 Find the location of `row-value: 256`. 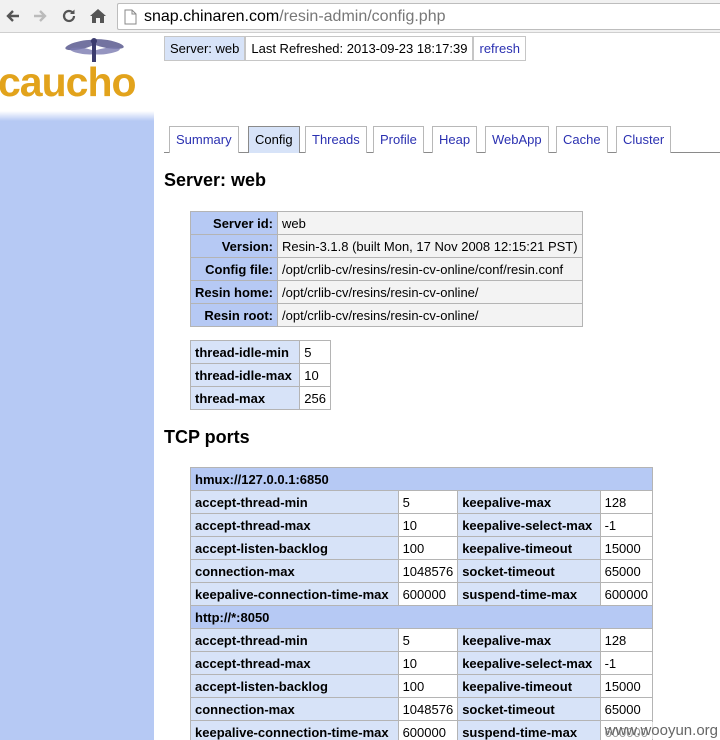

row-value: 256 is located at coordinates (315, 398).